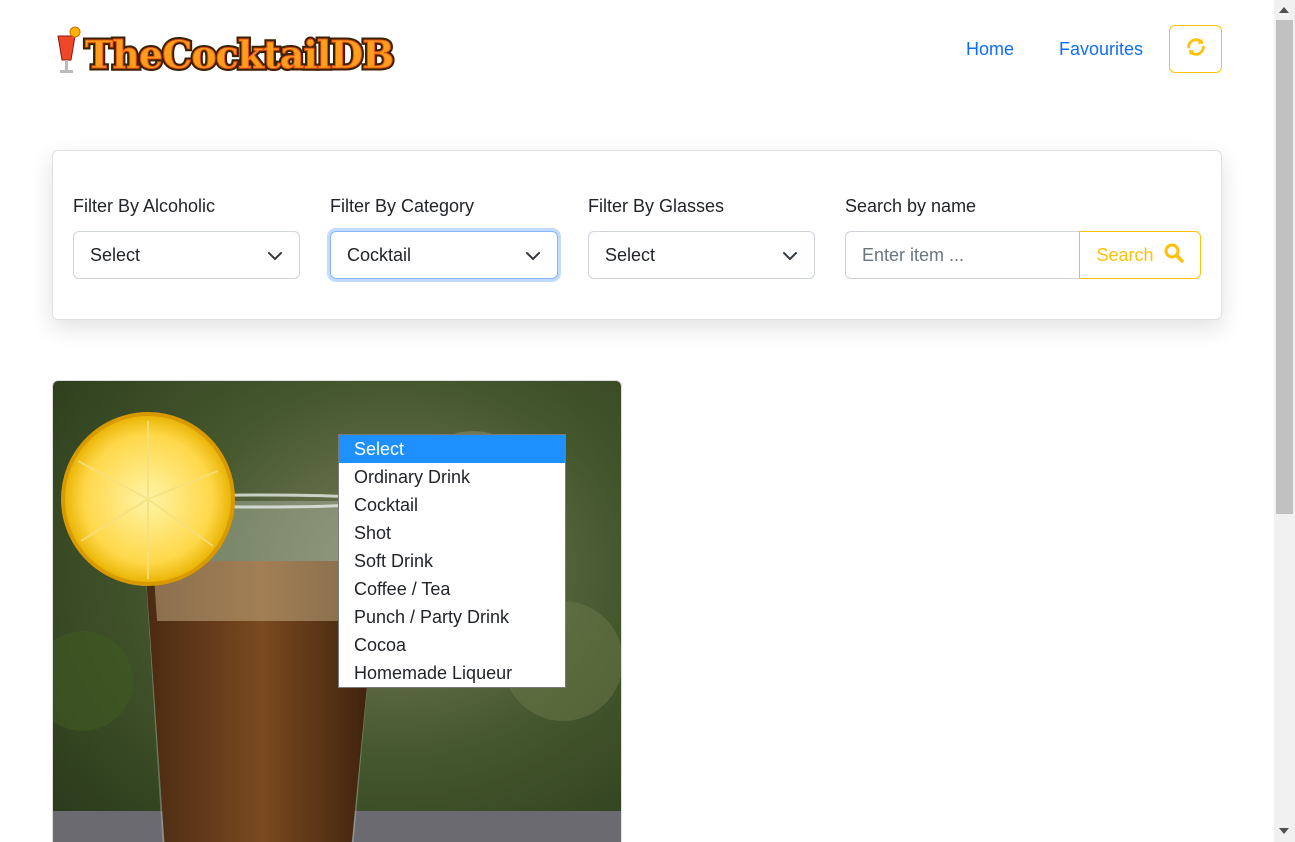 This screenshot has height=842, width=1295. What do you see at coordinates (444, 255) in the screenshot?
I see `filter-category-select: Cocktail` at bounding box center [444, 255].